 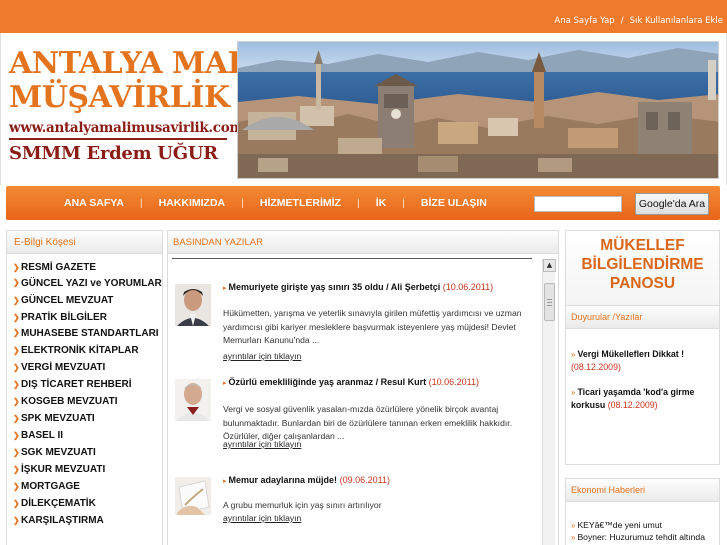 I want to click on nav-item-home: ANA SAFYA, so click(x=94, y=203).